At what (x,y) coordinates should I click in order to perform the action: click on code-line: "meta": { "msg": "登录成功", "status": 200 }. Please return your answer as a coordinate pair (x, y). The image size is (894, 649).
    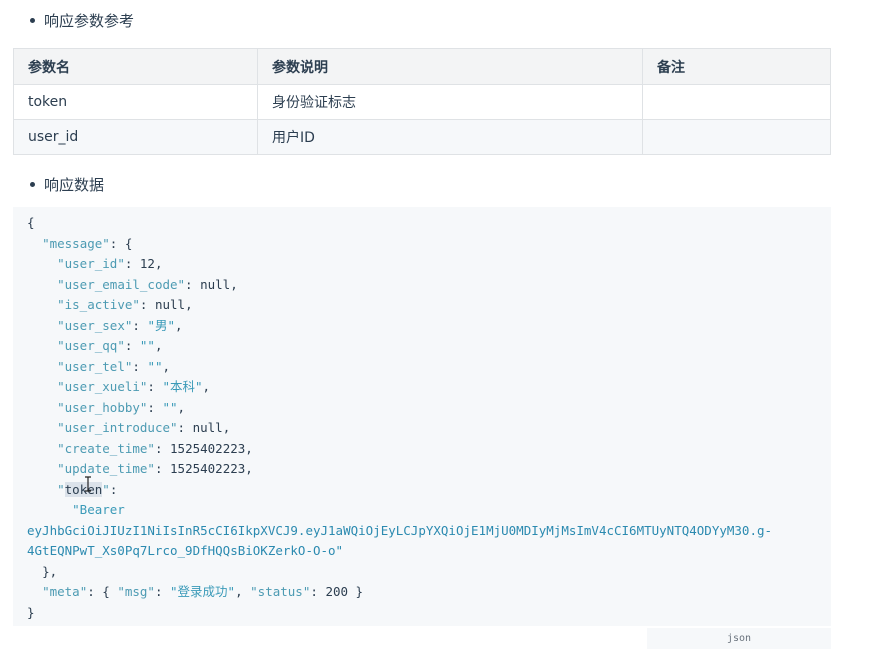
    Looking at the image, I should click on (422, 592).